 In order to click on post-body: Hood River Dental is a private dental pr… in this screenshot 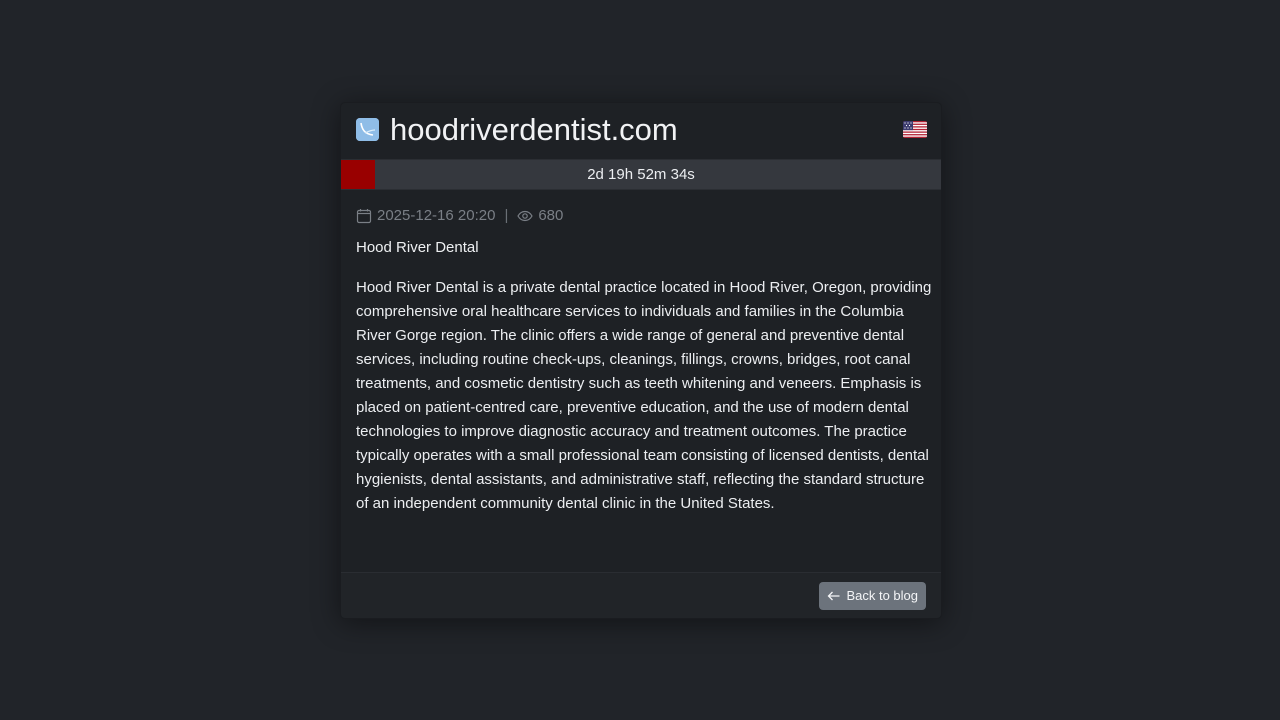, I will do `click(644, 395)`.